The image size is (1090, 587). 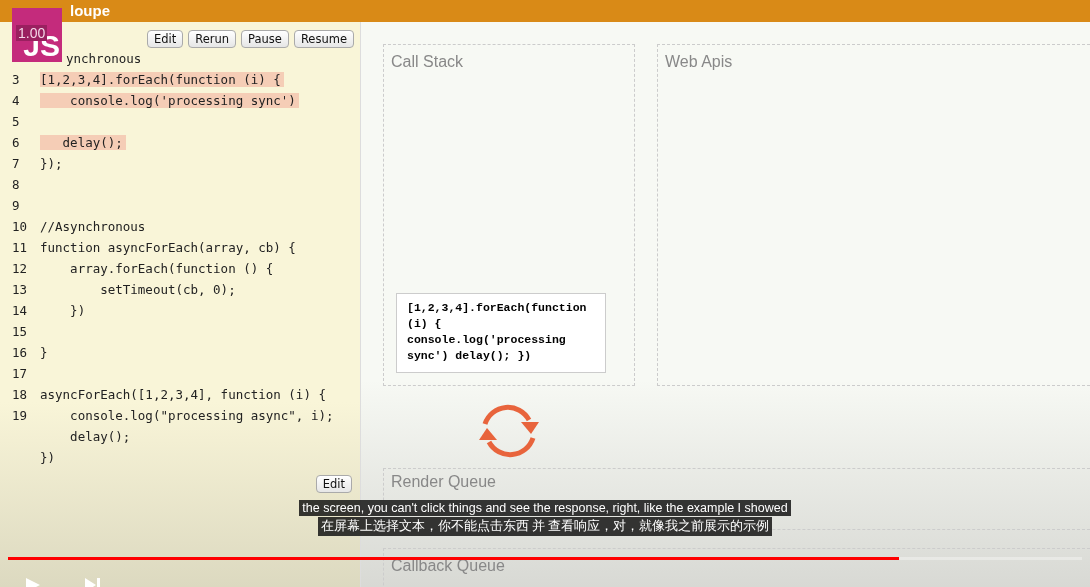 What do you see at coordinates (545, 558) in the screenshot?
I see `progress-bar` at bounding box center [545, 558].